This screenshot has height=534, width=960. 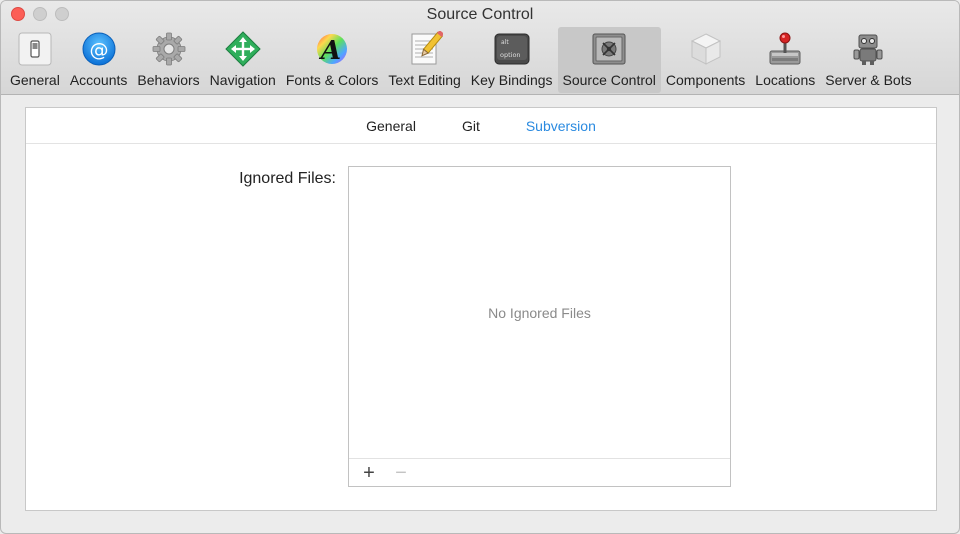 I want to click on general-switch-icon, so click(x=35, y=49).